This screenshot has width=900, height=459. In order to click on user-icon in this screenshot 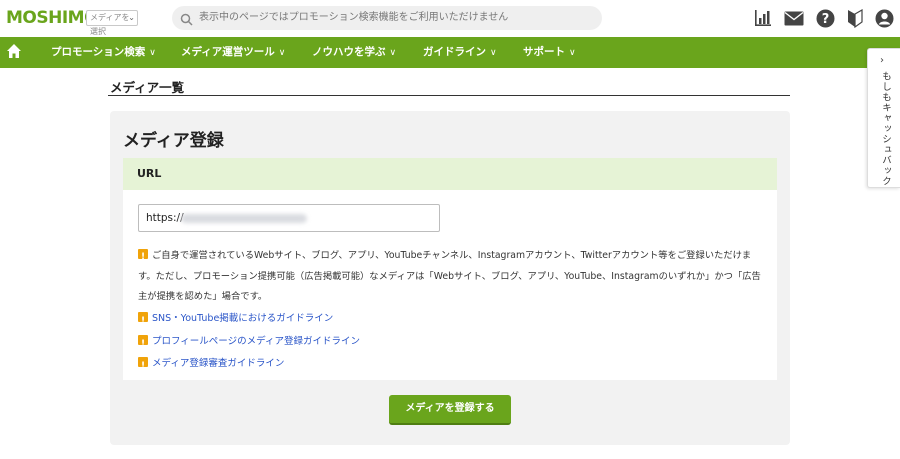, I will do `click(884, 18)`.